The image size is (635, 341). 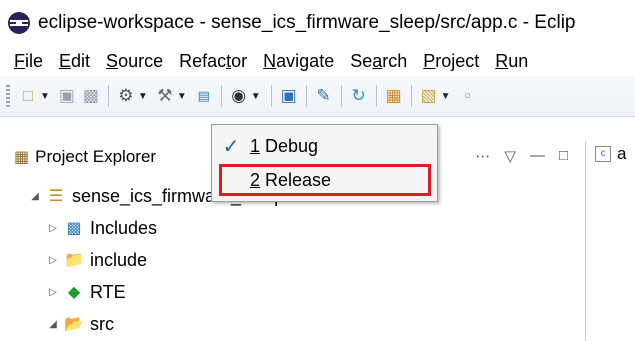 What do you see at coordinates (119, 259) in the screenshot?
I see `tree-node-label: include` at bounding box center [119, 259].